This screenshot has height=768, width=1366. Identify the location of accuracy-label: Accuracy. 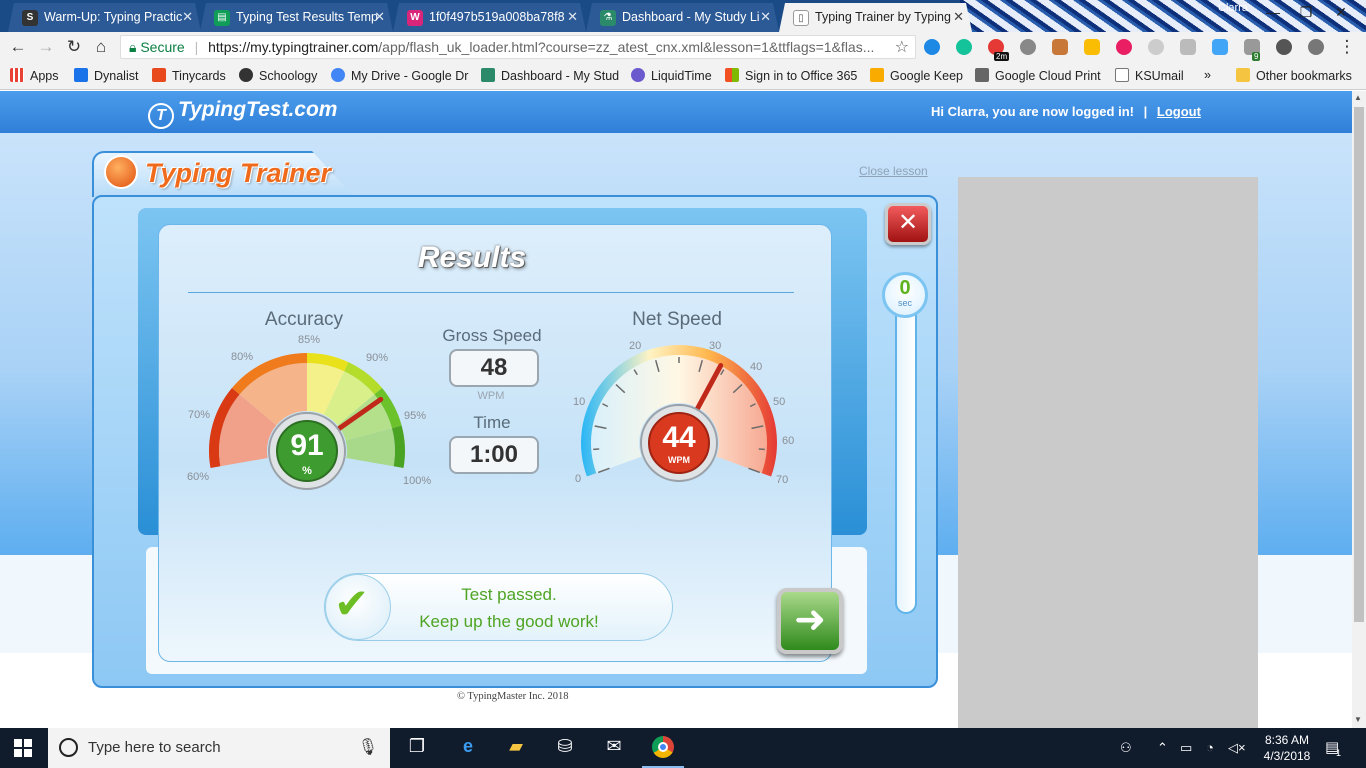
(304, 319).